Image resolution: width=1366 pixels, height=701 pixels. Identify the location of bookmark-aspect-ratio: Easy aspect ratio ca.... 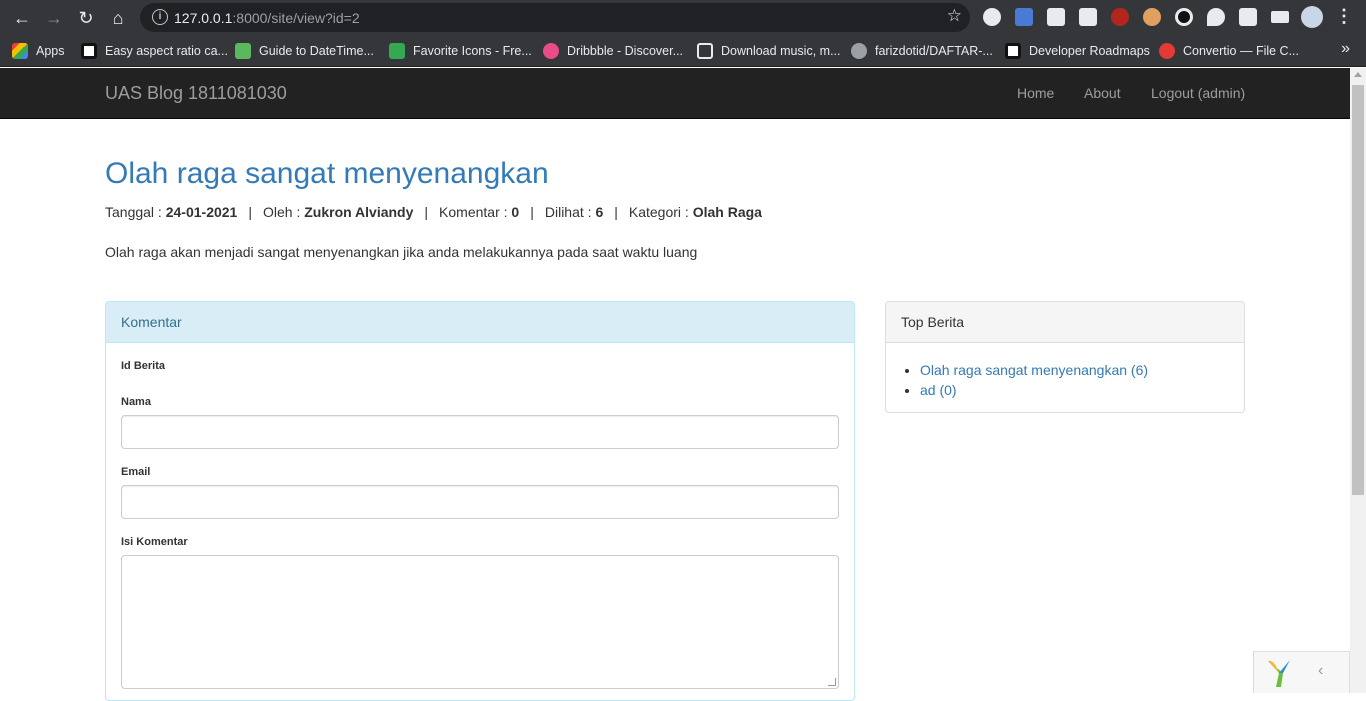
(154, 51).